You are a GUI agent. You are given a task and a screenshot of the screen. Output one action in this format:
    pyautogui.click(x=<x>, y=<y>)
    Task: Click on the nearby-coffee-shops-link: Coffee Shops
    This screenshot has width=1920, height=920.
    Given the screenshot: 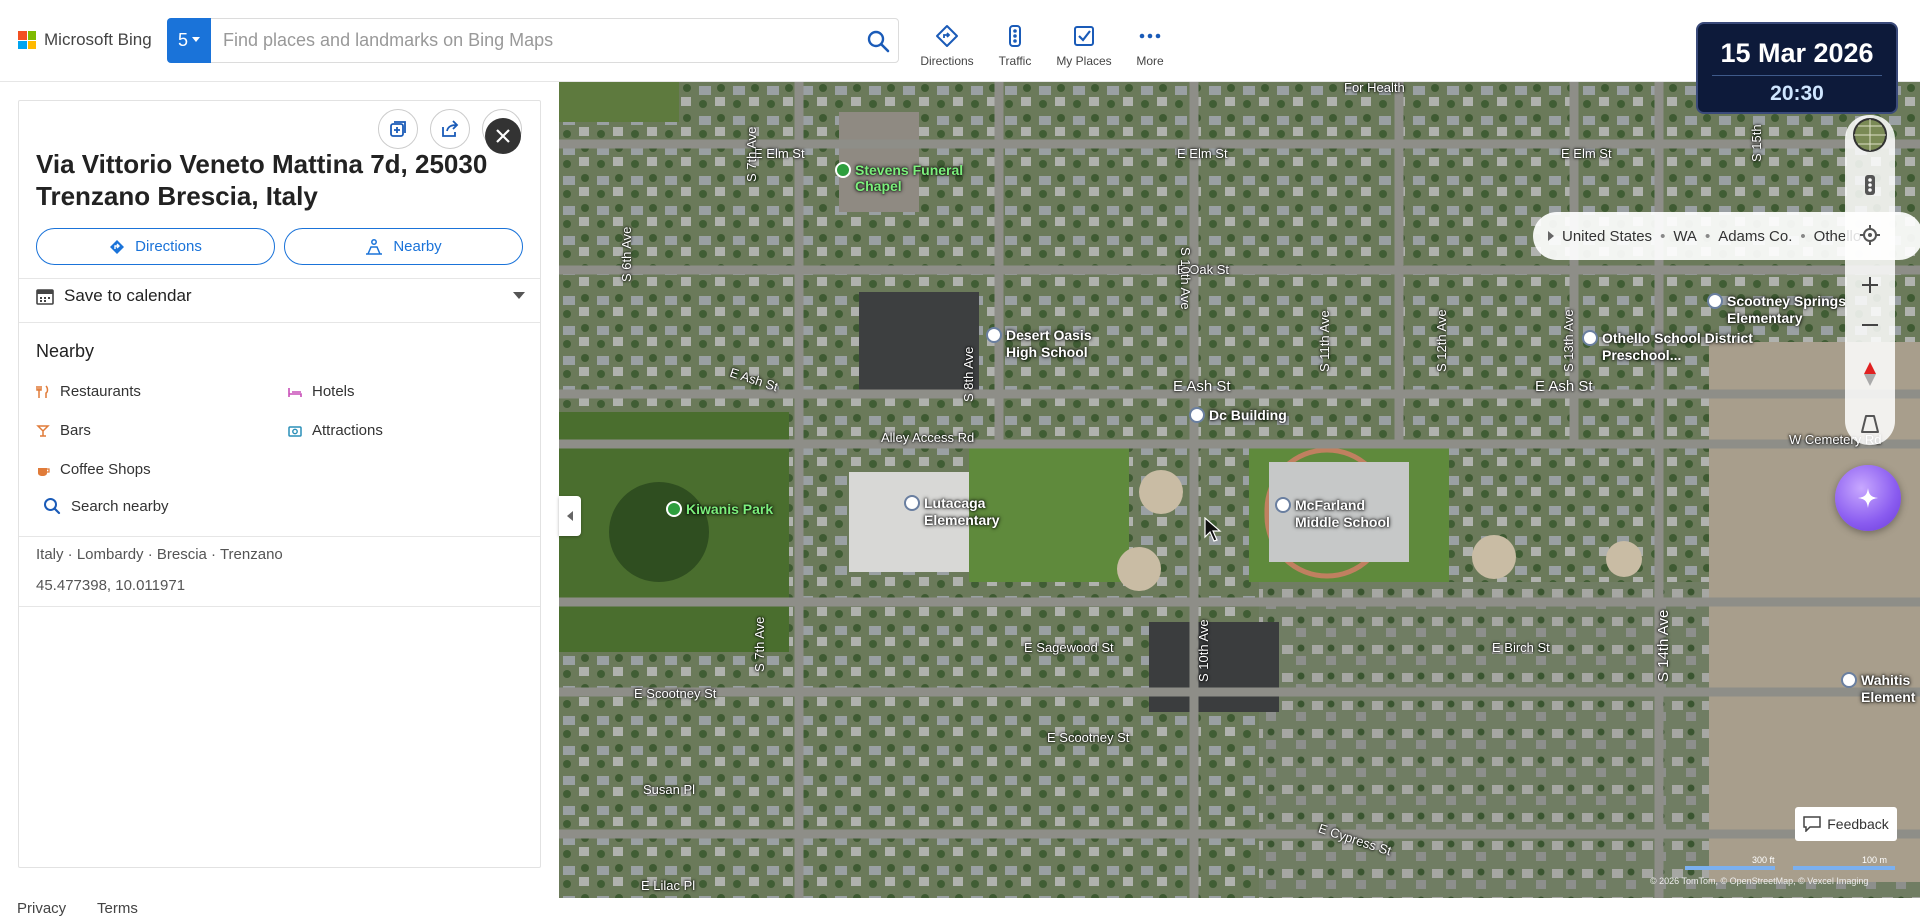 What is the action you would take?
    pyautogui.click(x=93, y=469)
    